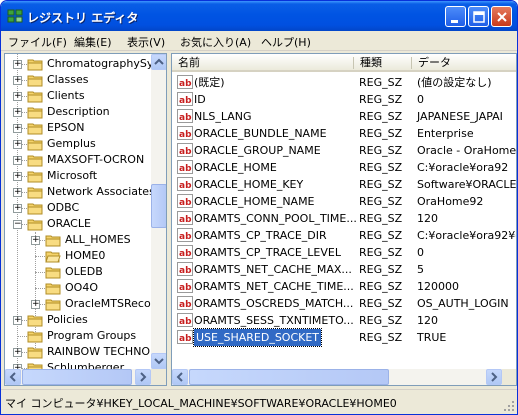  I want to click on tree-item: + MAXSOFT-OCRON, so click(78, 160).